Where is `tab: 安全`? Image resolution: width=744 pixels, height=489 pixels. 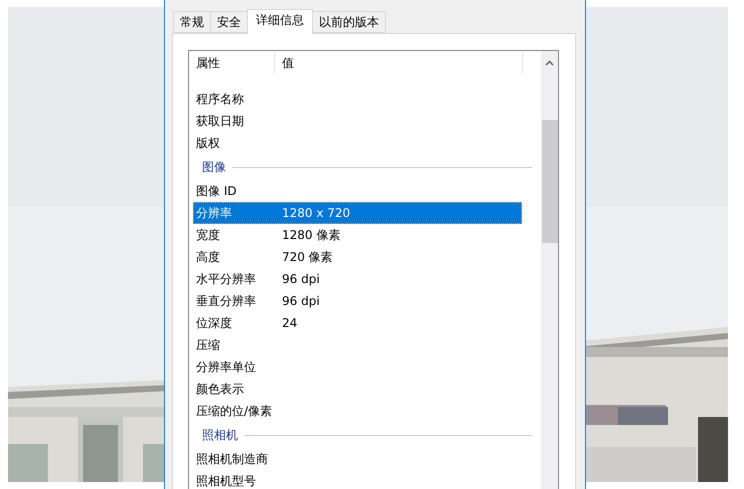 tab: 安全 is located at coordinates (229, 22).